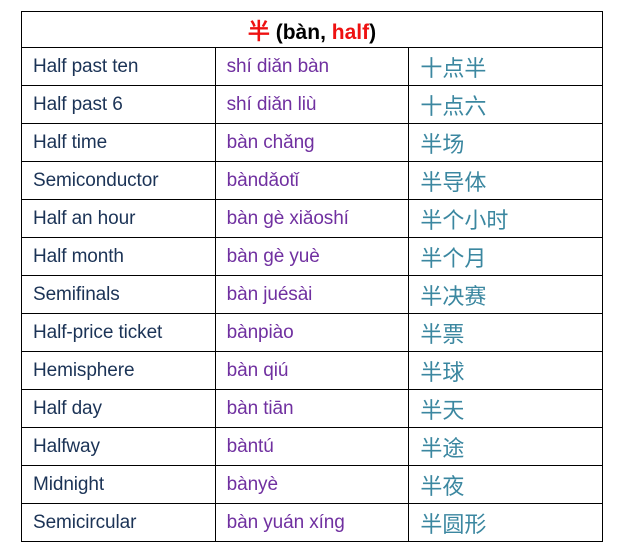 The image size is (634, 554). What do you see at coordinates (277, 66) in the screenshot?
I see `pinyin-term: shí diǎn bàn` at bounding box center [277, 66].